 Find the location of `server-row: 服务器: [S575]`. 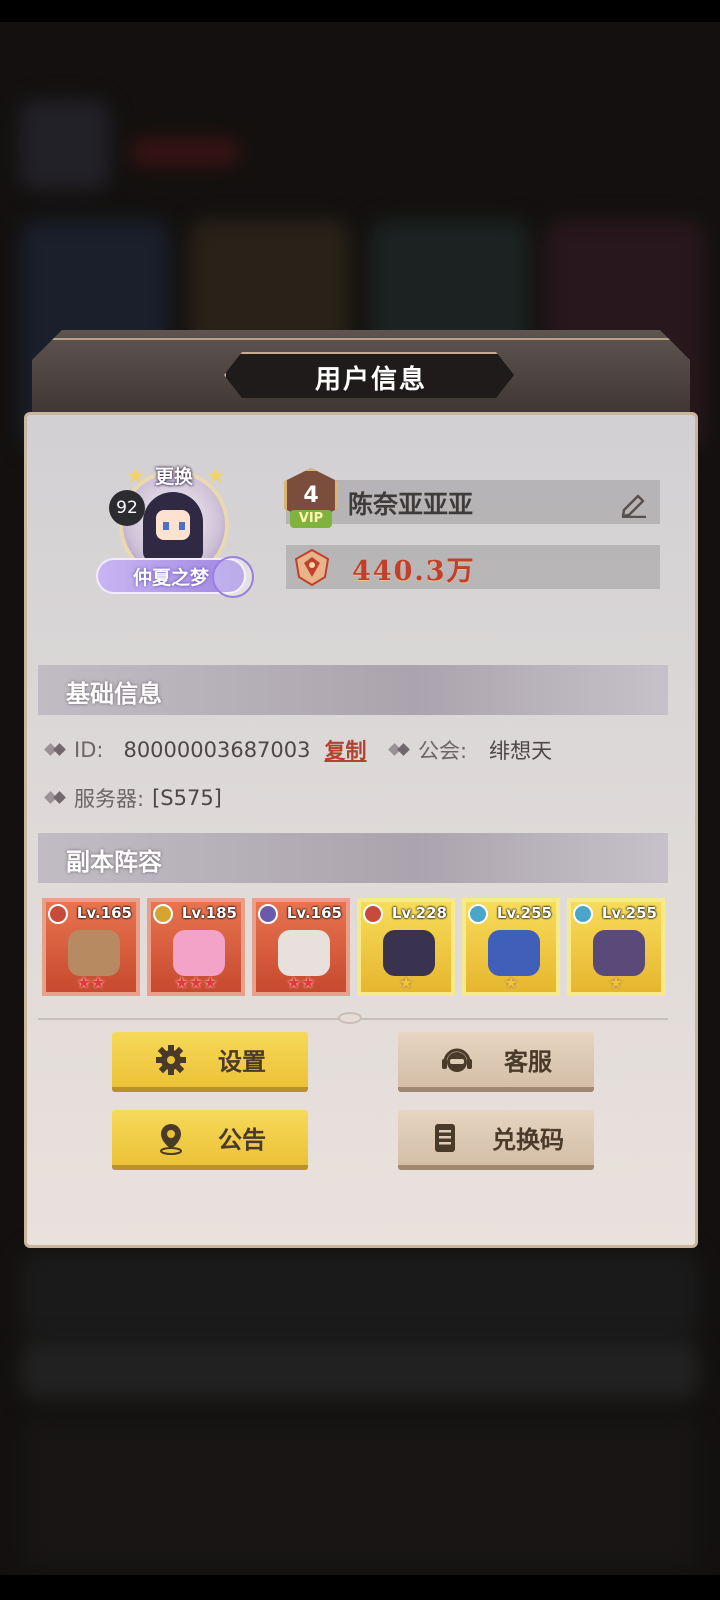

server-row: 服务器: [S575] is located at coordinates (134, 798).